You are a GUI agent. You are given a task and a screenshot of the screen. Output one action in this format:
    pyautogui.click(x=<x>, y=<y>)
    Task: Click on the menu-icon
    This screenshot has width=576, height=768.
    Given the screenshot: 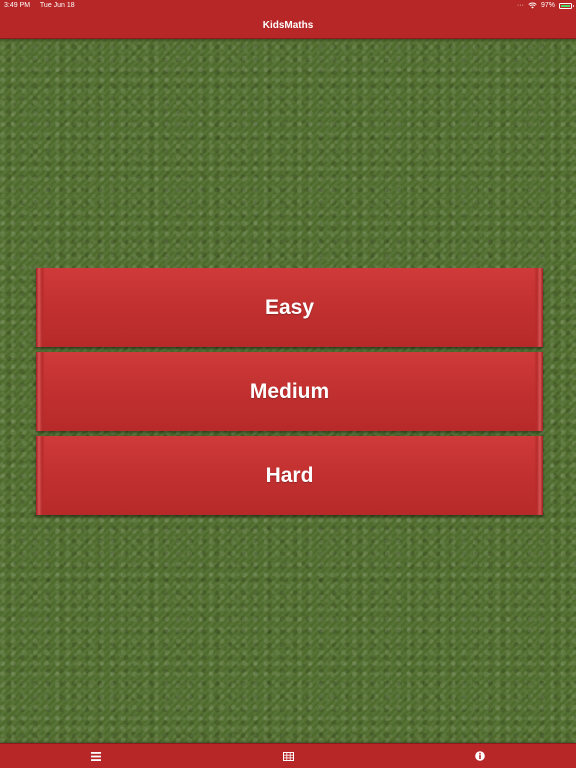 What is the action you would take?
    pyautogui.click(x=96, y=756)
    